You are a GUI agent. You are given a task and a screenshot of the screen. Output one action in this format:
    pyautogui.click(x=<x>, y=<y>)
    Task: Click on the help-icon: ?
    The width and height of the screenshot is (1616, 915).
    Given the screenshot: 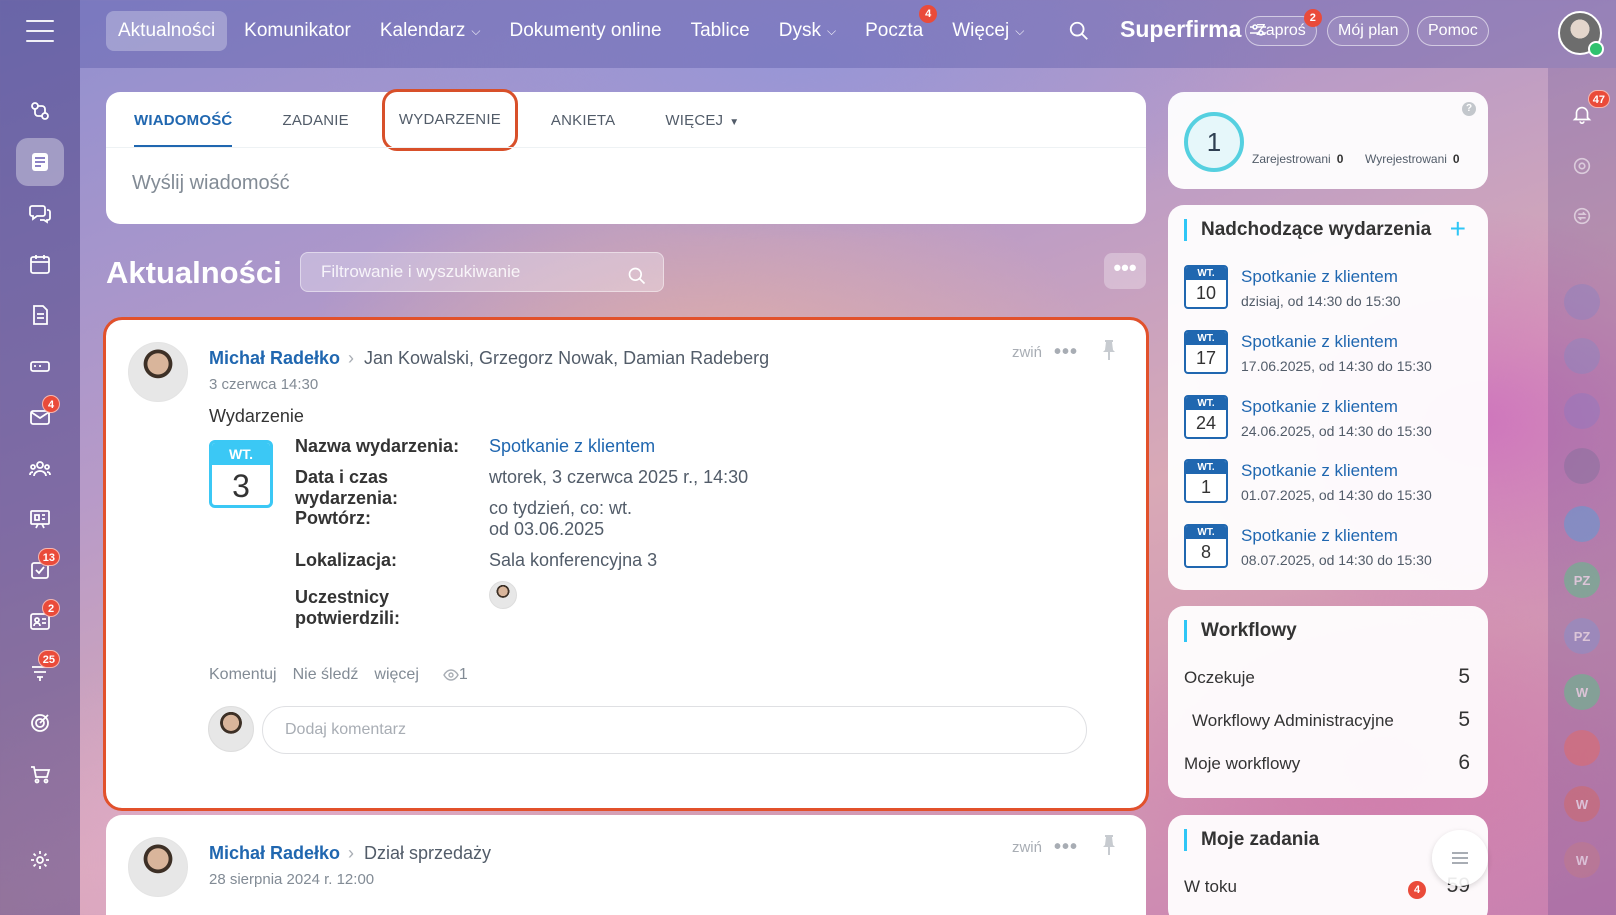 What is the action you would take?
    pyautogui.click(x=1469, y=109)
    